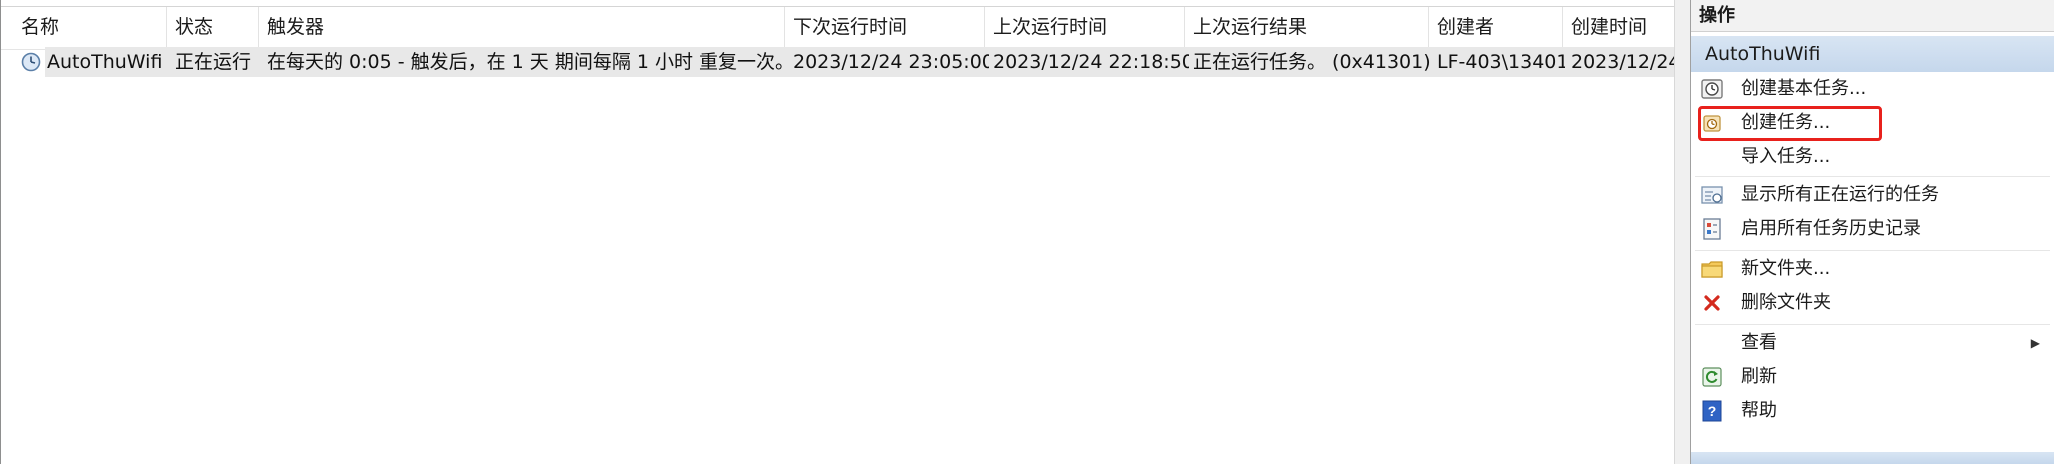  What do you see at coordinates (525, 62) in the screenshot?
I see `task-trigger-cell: 在每天的 0:05 - 触发后，在 1 天 期间每隔 1 小时 重复一次。` at bounding box center [525, 62].